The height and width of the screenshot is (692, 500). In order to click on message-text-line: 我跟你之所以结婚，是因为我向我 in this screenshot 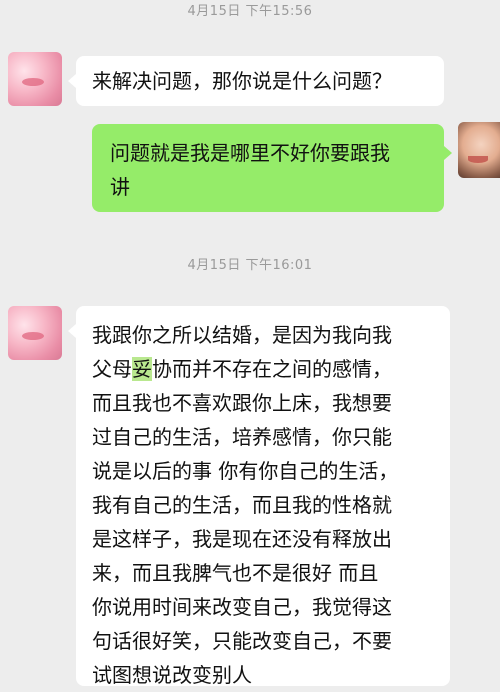, I will do `click(242, 335)`.